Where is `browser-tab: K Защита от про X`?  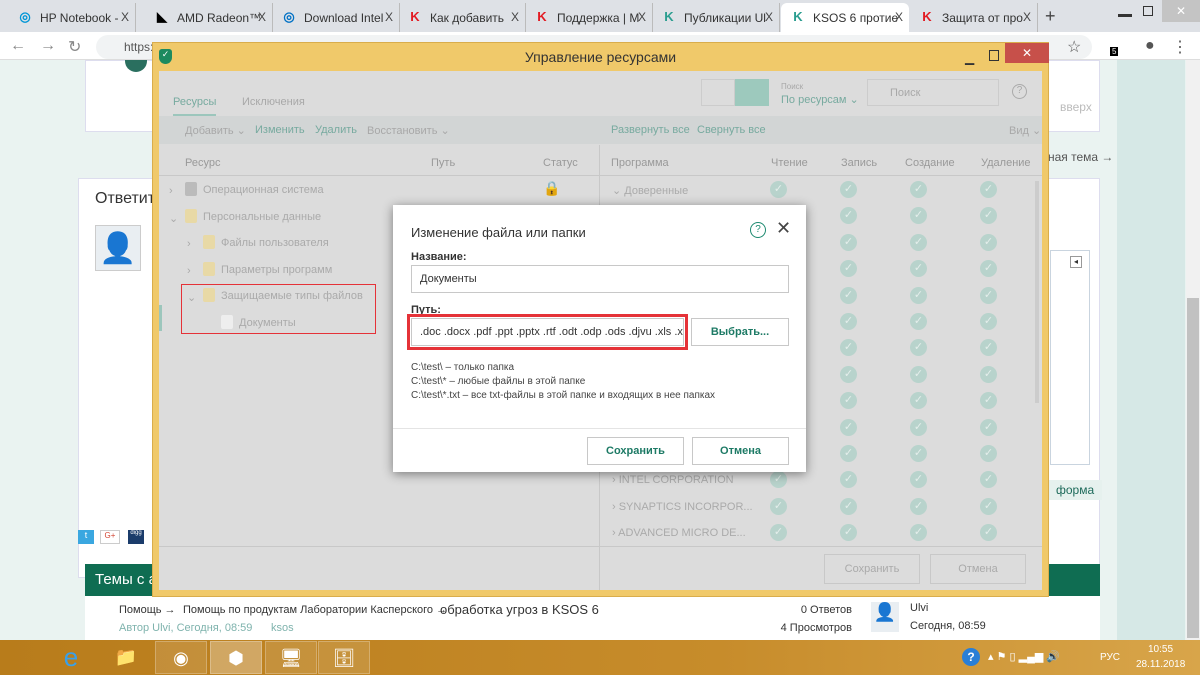 browser-tab: K Защита от про X is located at coordinates (974, 17).